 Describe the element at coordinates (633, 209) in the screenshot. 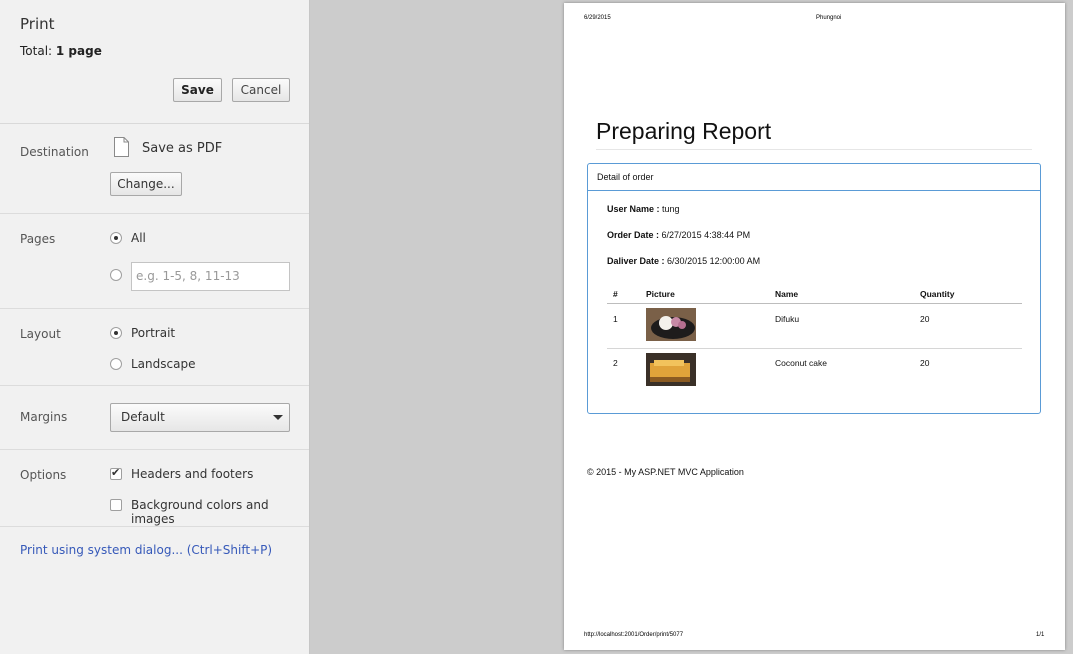

I see `user-name-label: User Name :` at that location.